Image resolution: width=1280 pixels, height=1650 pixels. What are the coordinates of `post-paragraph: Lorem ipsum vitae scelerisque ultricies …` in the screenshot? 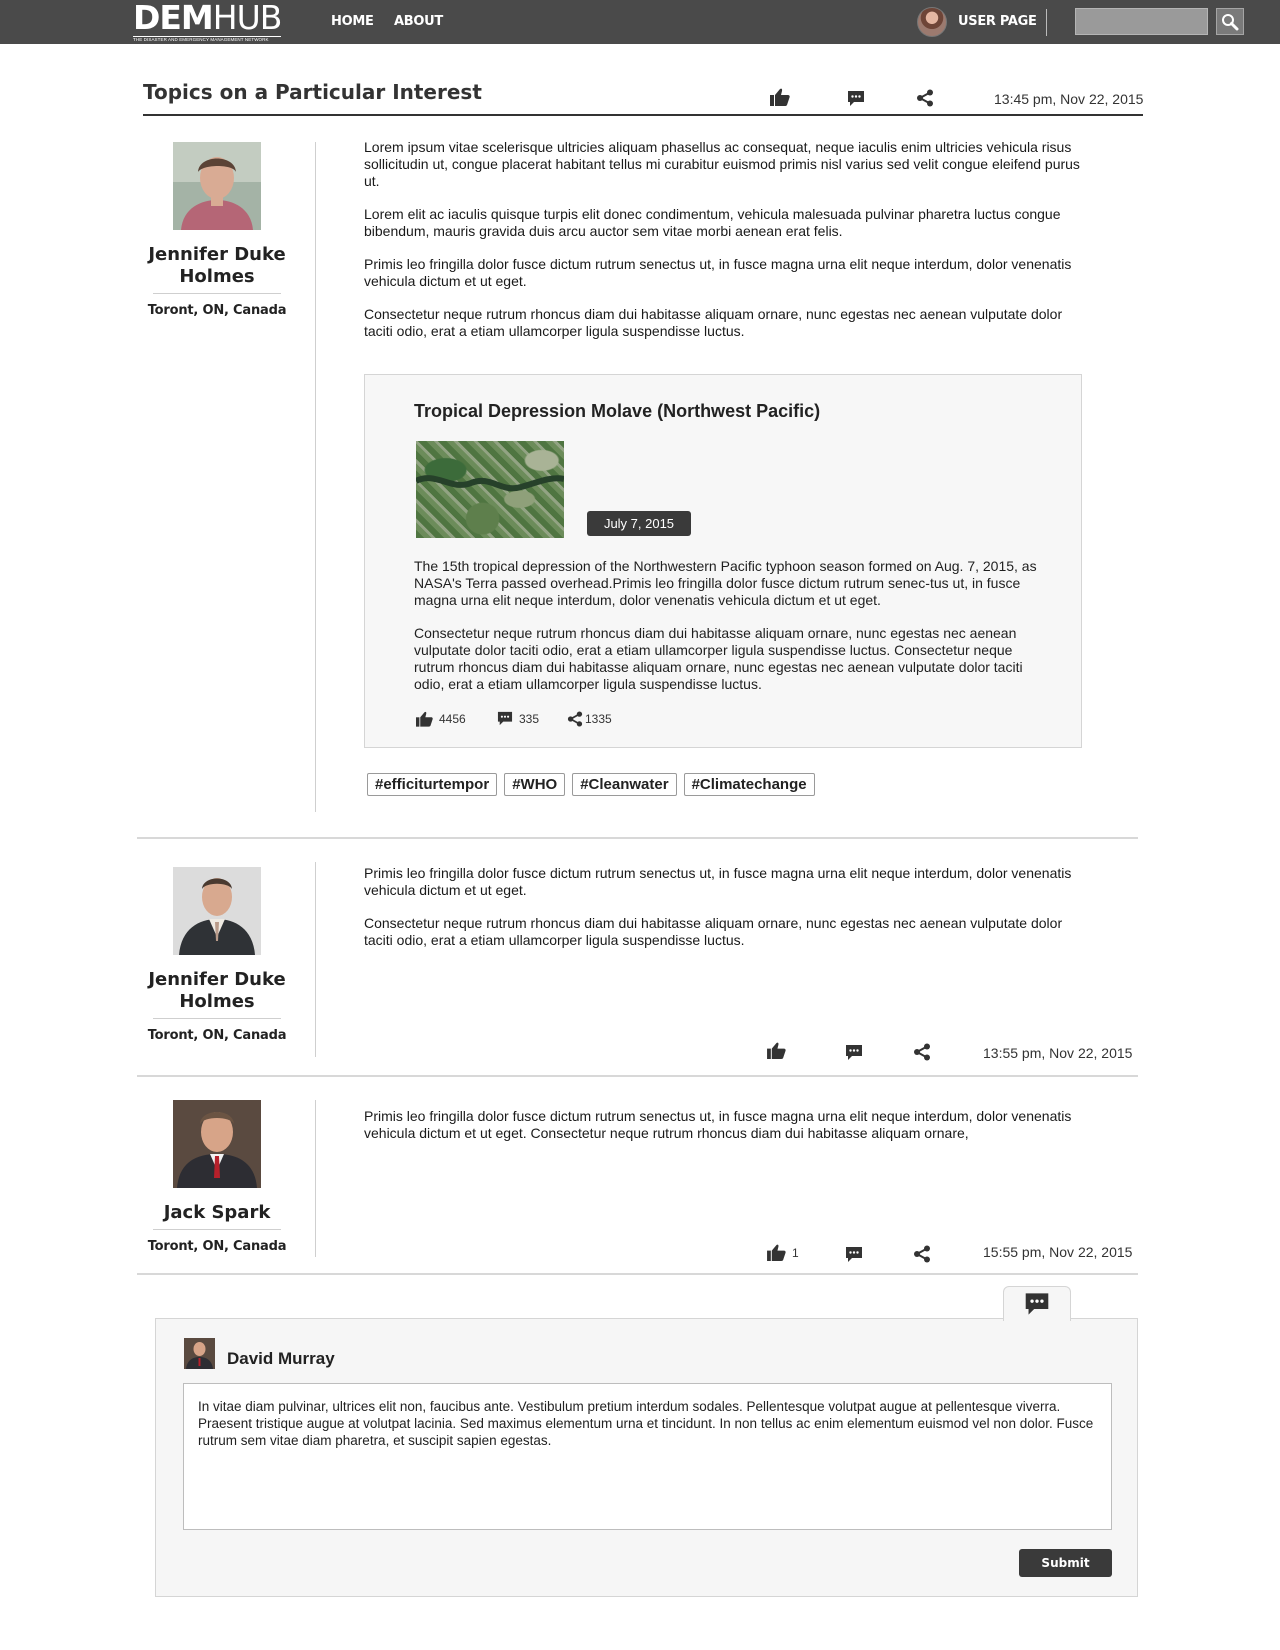 It's located at (722, 164).